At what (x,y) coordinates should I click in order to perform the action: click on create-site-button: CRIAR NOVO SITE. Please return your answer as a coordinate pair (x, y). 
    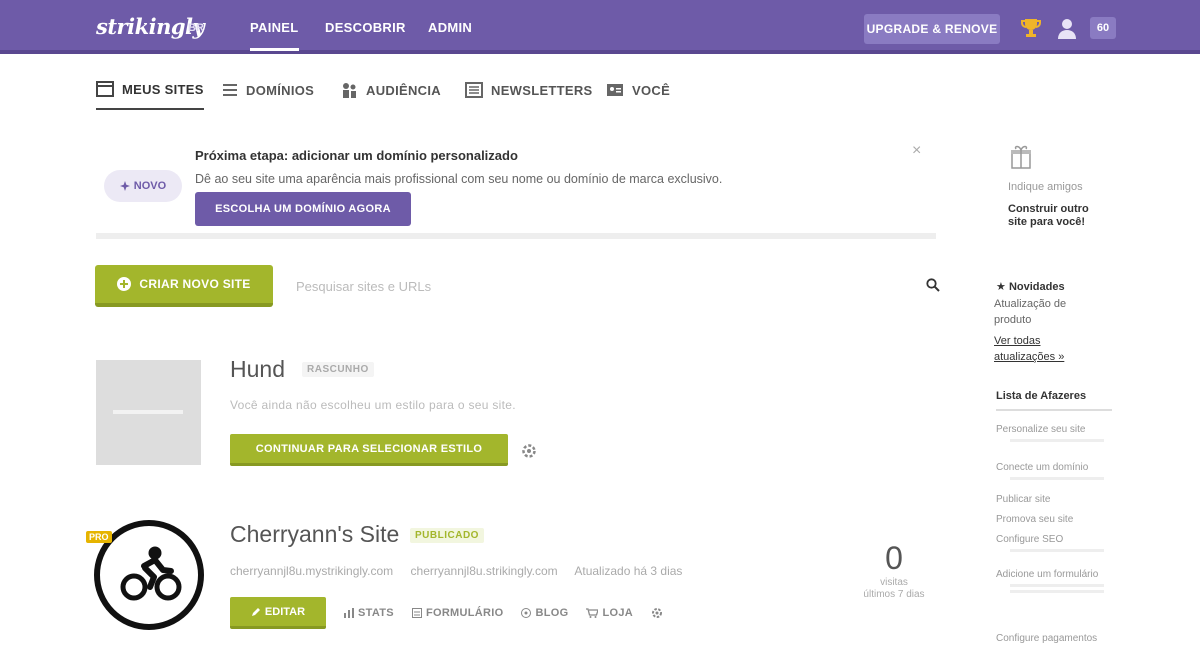
    Looking at the image, I should click on (184, 286).